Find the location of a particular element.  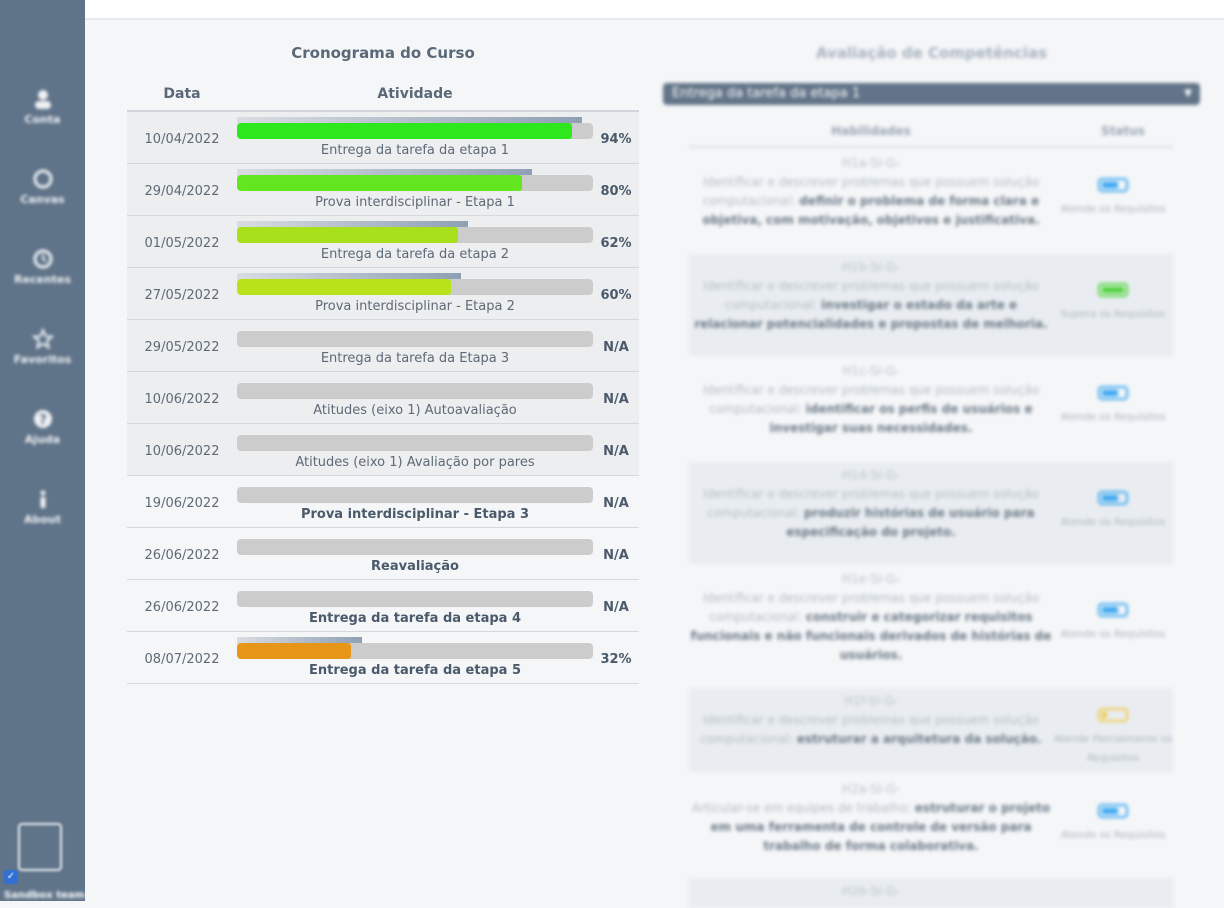

row-date: 19/06/2022 is located at coordinates (182, 503).